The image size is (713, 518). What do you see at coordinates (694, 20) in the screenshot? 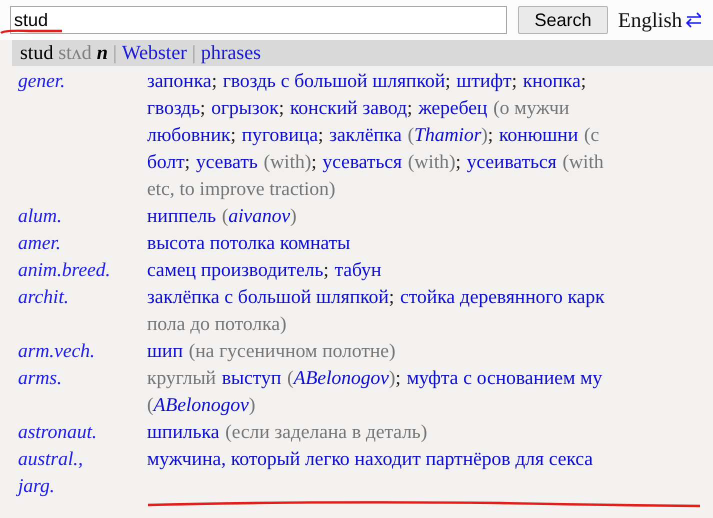
I see `swap-arrows-icon` at bounding box center [694, 20].